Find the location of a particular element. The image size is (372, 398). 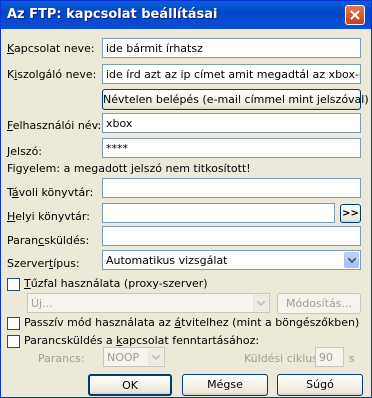

send-cycle-input: 90 is located at coordinates (329, 357).